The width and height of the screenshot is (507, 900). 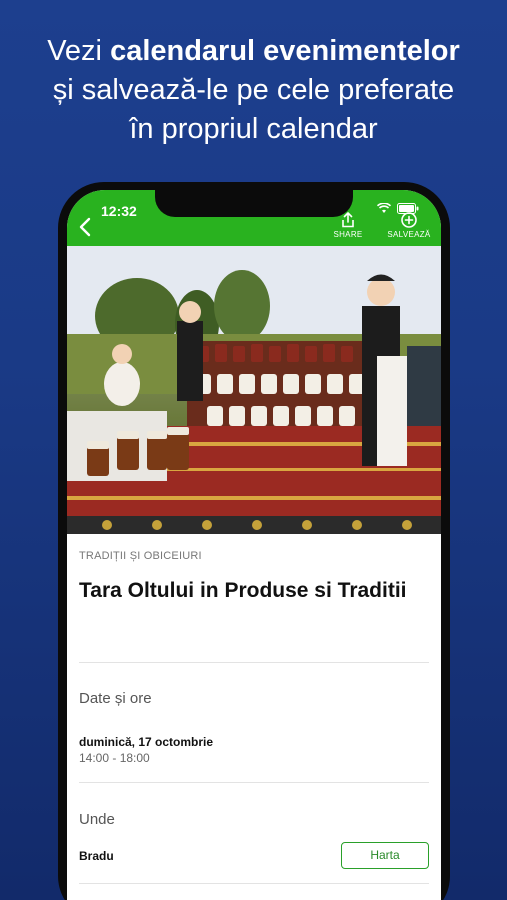 I want to click on calendar-add-icon, so click(x=409, y=220).